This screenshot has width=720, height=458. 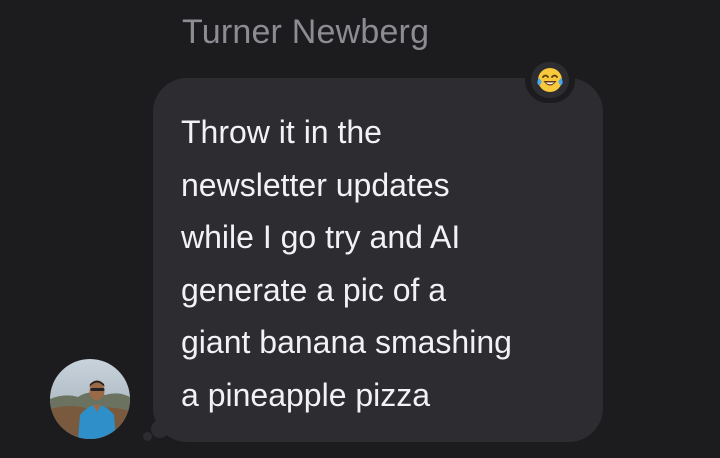 I want to click on reaction-badge-inner, so click(x=550, y=80).